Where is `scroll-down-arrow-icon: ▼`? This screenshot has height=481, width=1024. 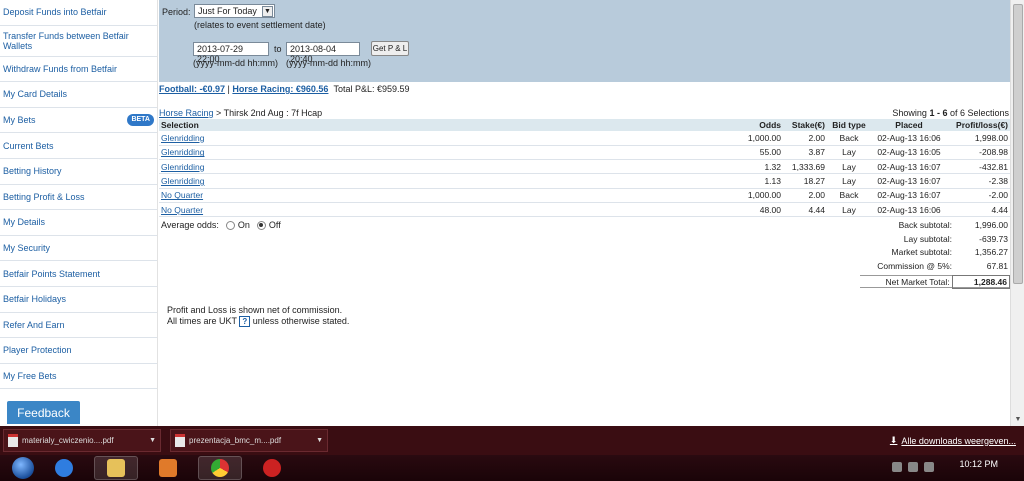
scroll-down-arrow-icon: ▼ is located at coordinates (1017, 419).